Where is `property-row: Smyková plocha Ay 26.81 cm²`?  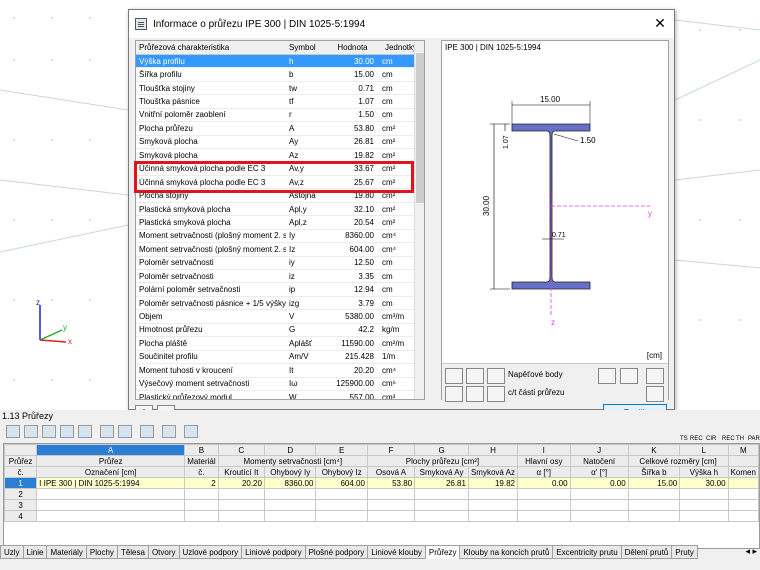
property-row: Smyková plocha Ay 26.81 cm² is located at coordinates (280, 143).